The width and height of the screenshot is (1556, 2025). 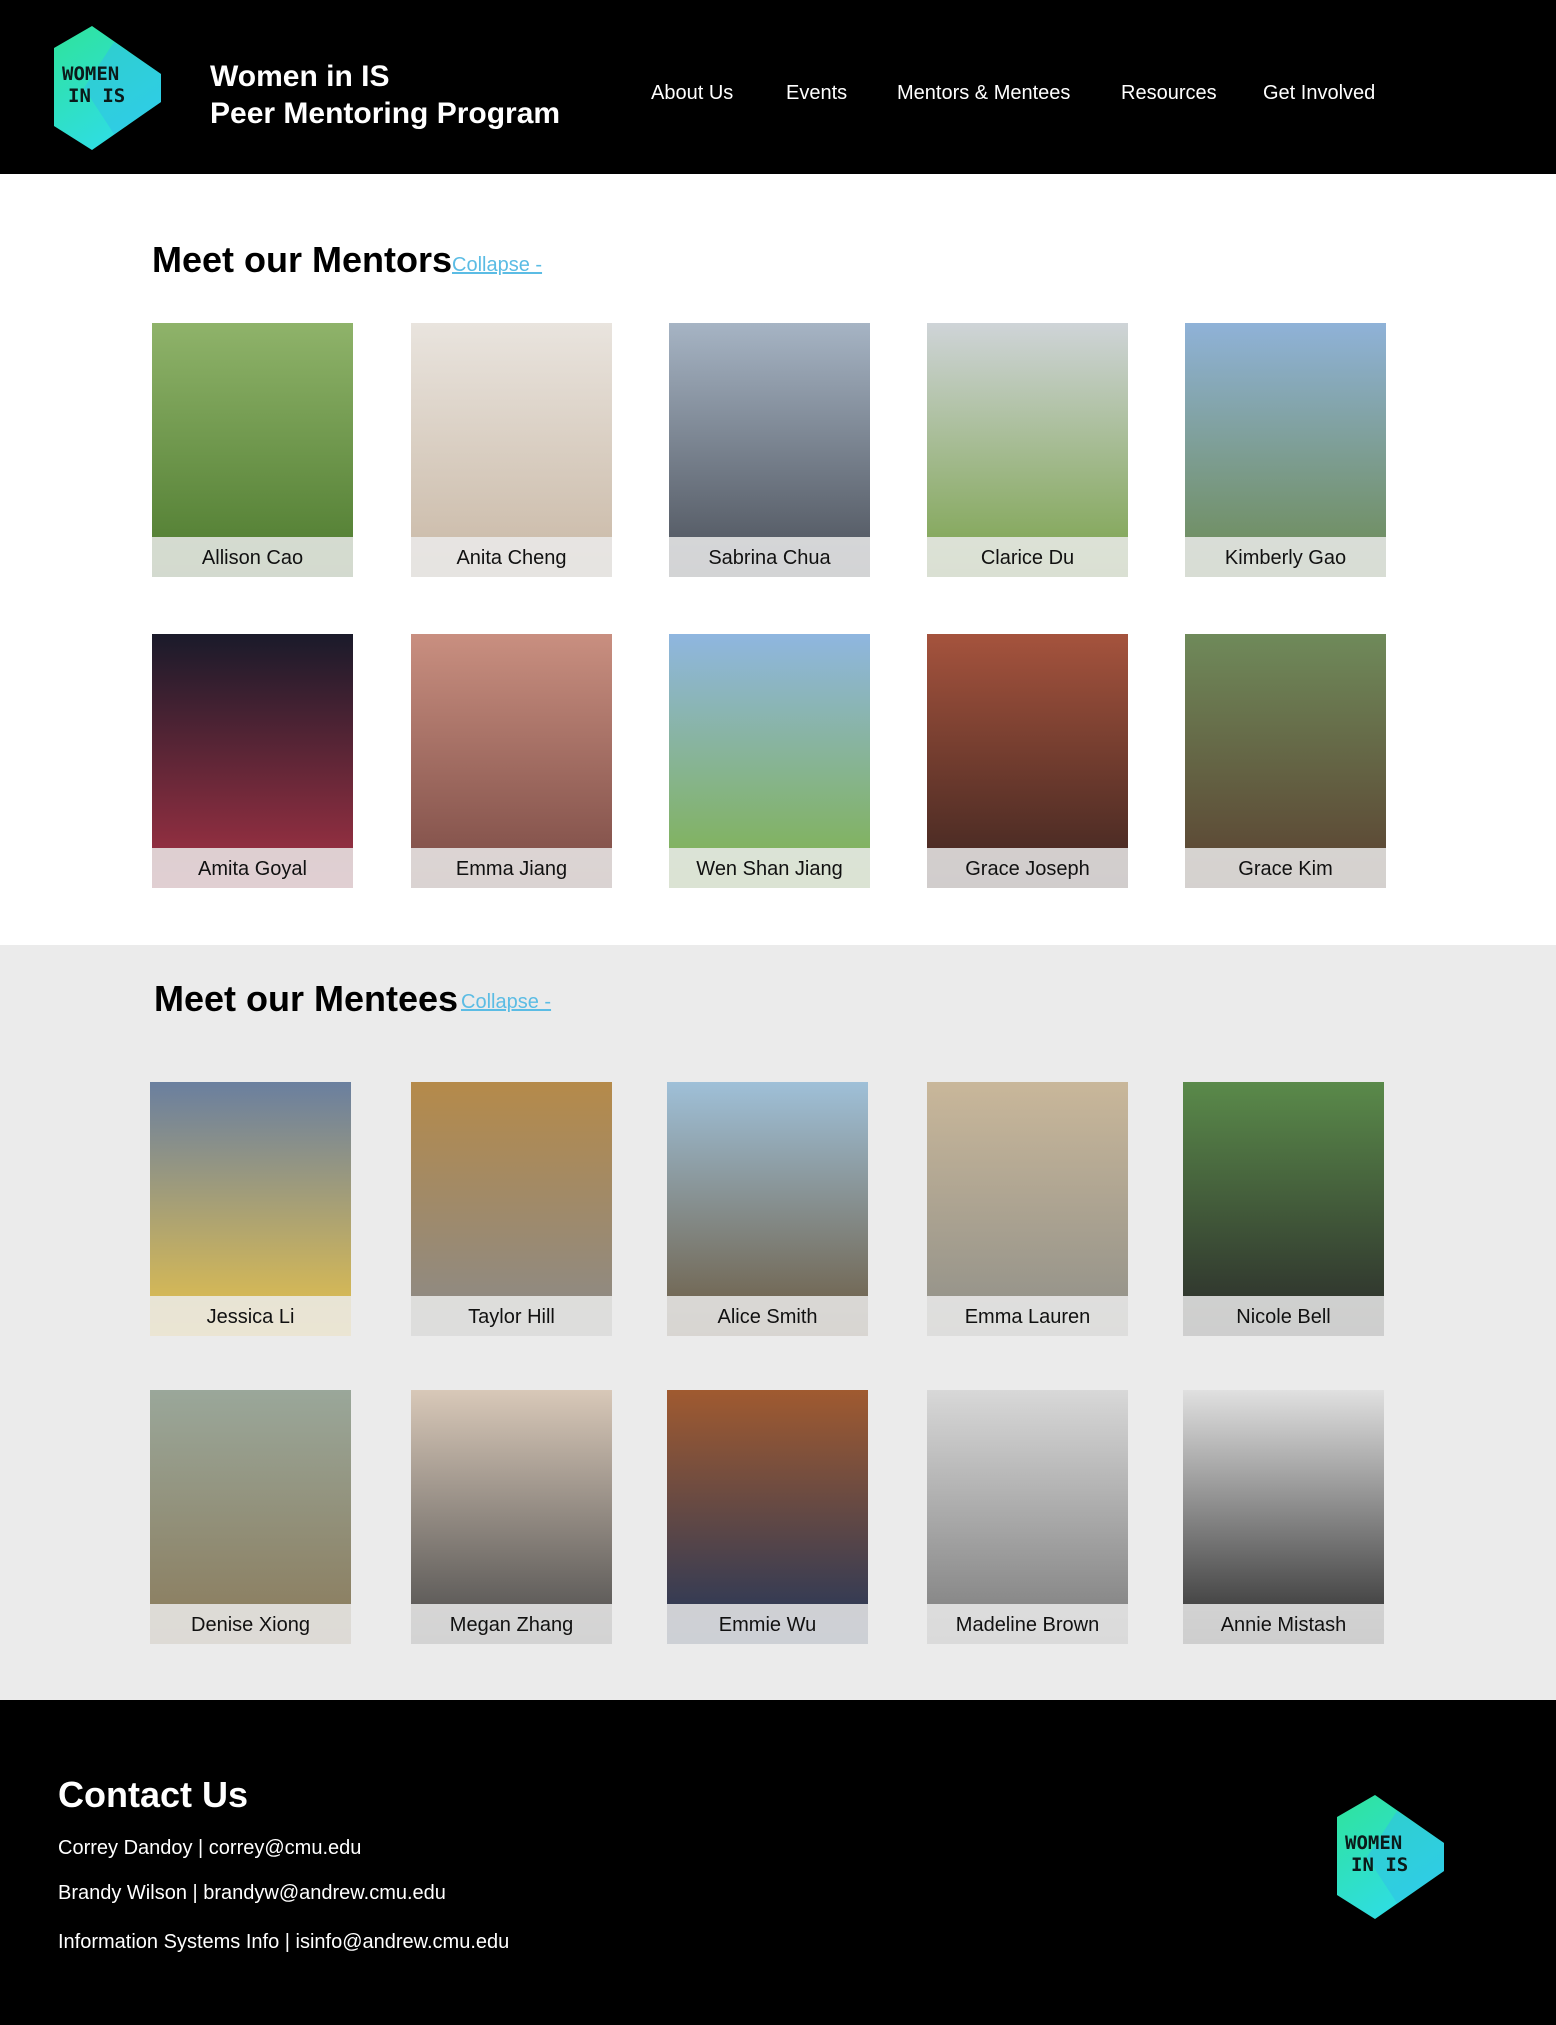 I want to click on mentee-card: Megan Zhang, so click(x=511, y=1517).